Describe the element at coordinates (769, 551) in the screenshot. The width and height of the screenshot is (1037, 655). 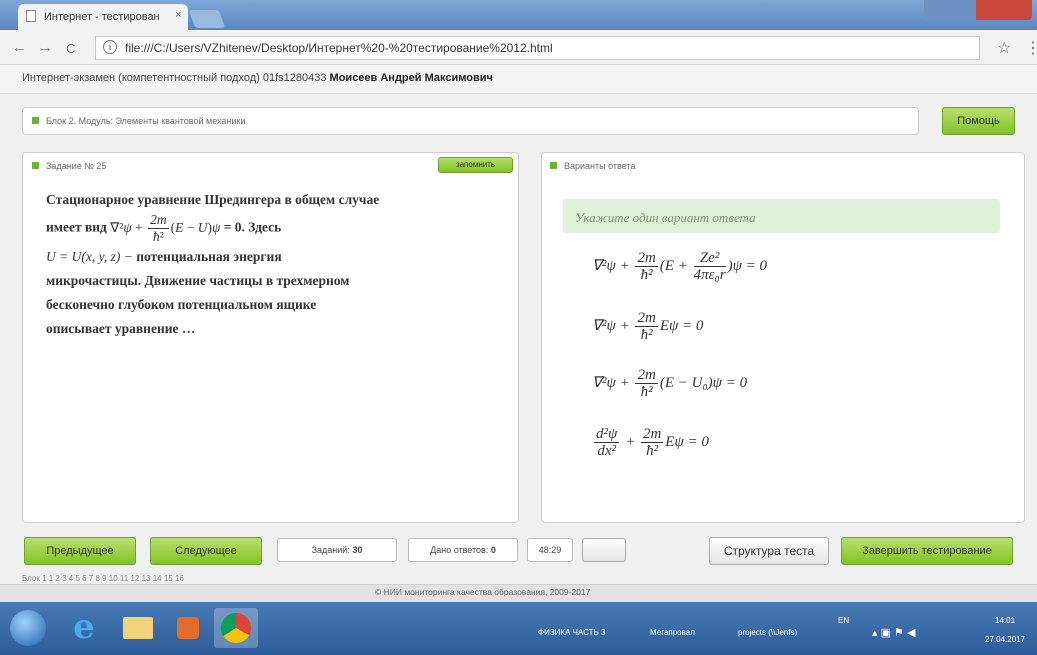
I see `test-structure-button: Структура теста` at that location.